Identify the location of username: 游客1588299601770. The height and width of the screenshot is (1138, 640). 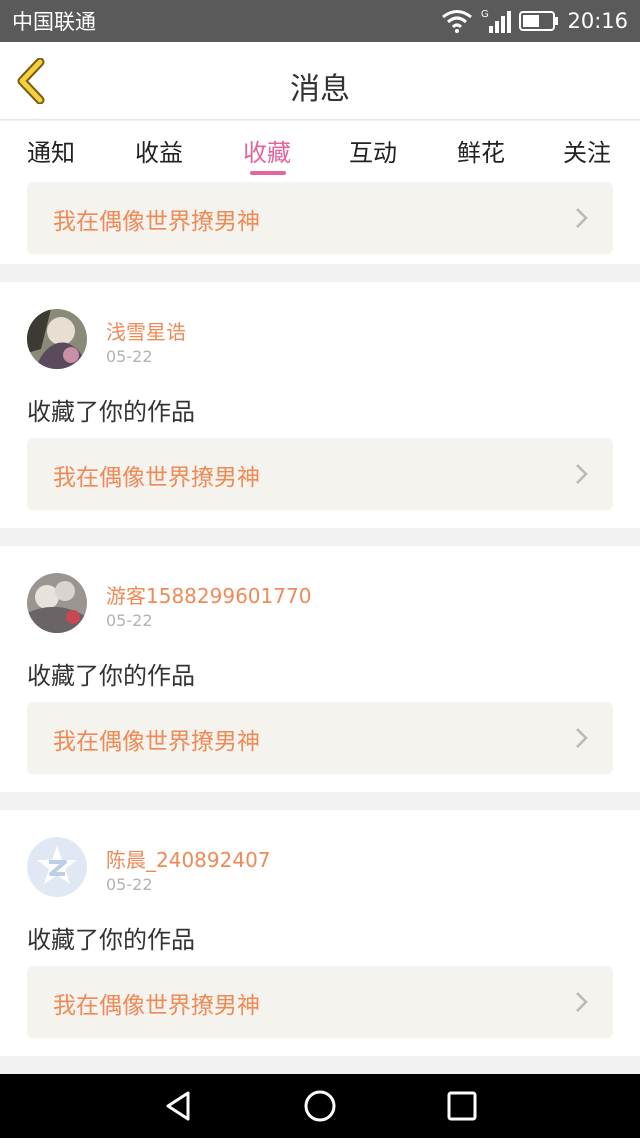
(208, 594).